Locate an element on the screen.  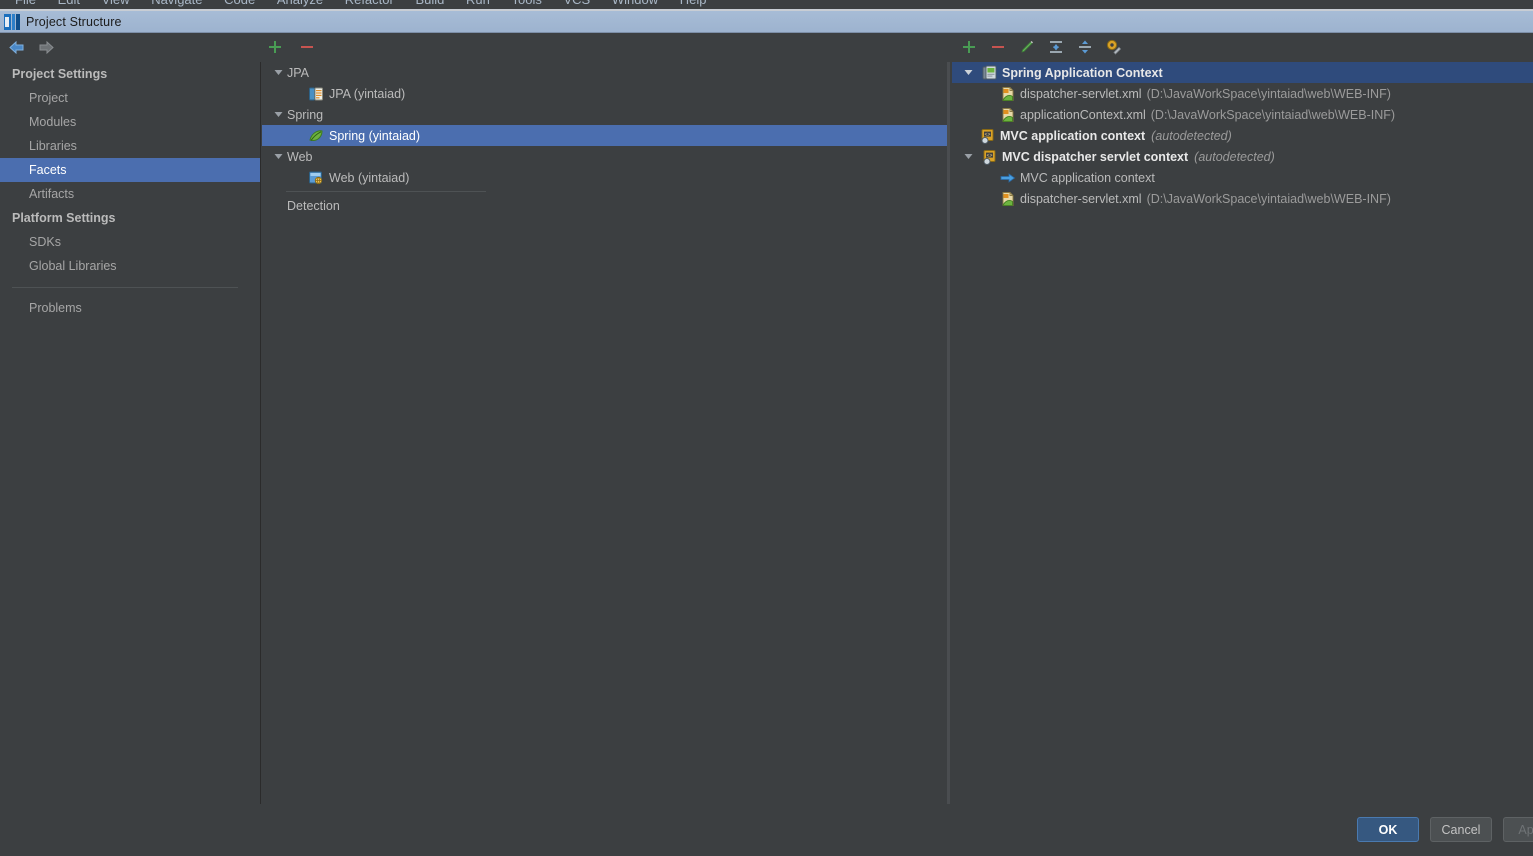
menu-run: Run is located at coordinates (478, 4).